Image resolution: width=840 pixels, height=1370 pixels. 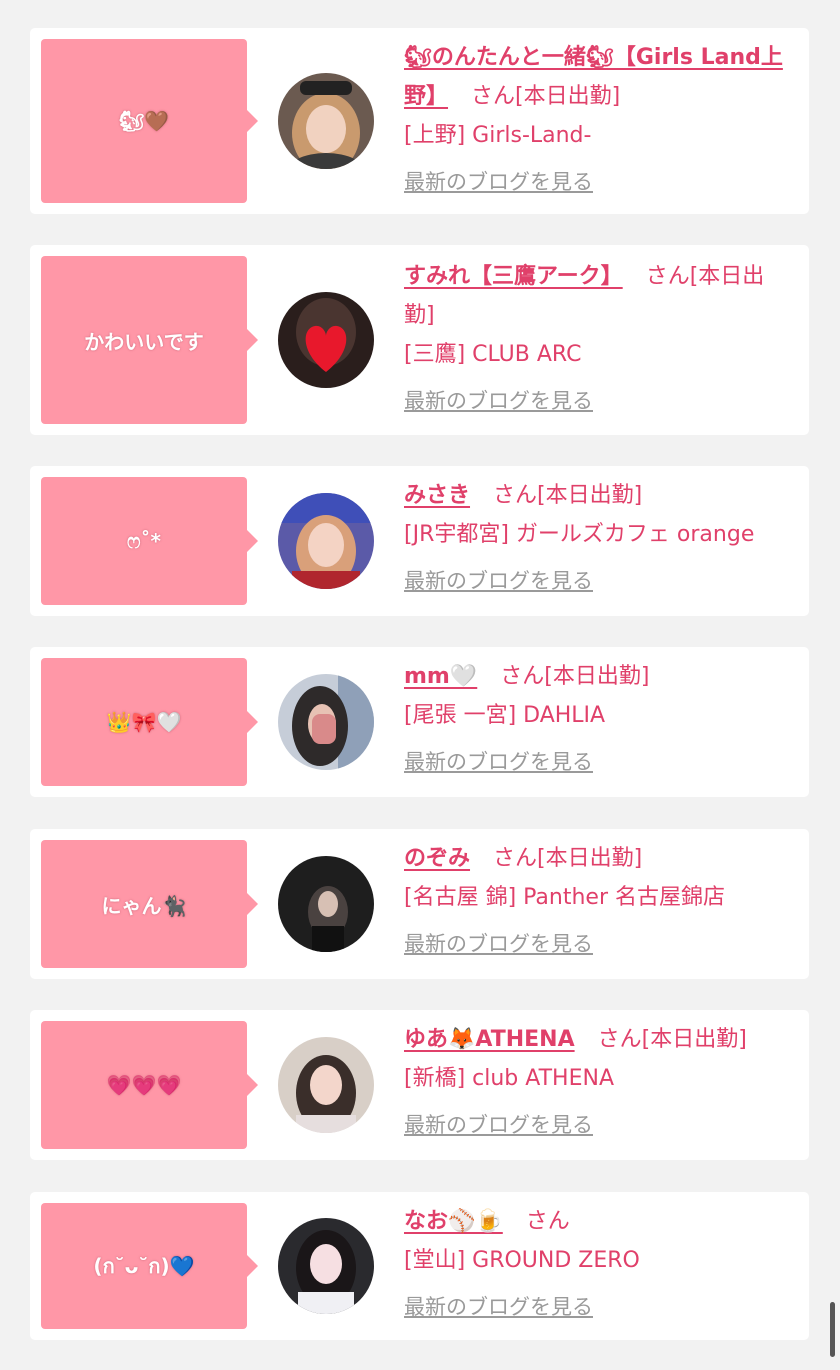 I want to click on girl-name-link: みさき, so click(x=437, y=495).